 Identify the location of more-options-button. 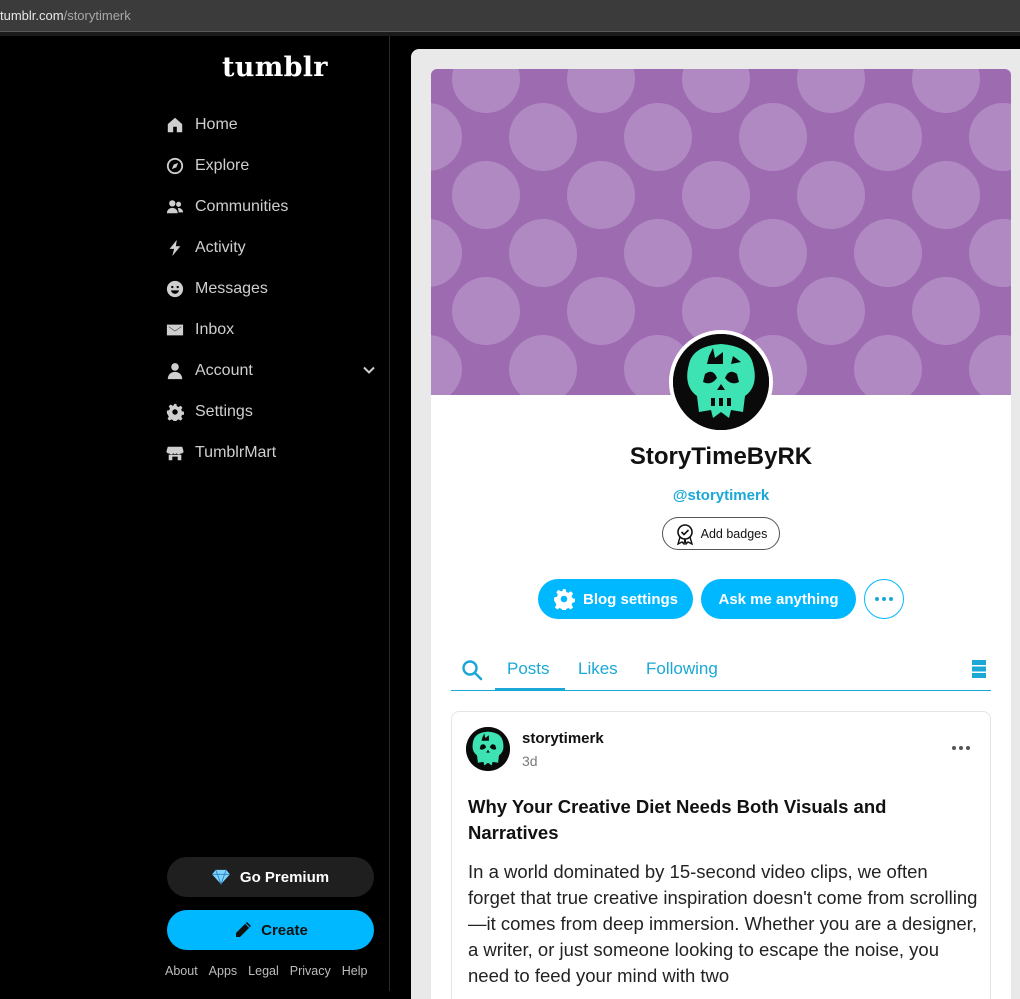
(884, 599).